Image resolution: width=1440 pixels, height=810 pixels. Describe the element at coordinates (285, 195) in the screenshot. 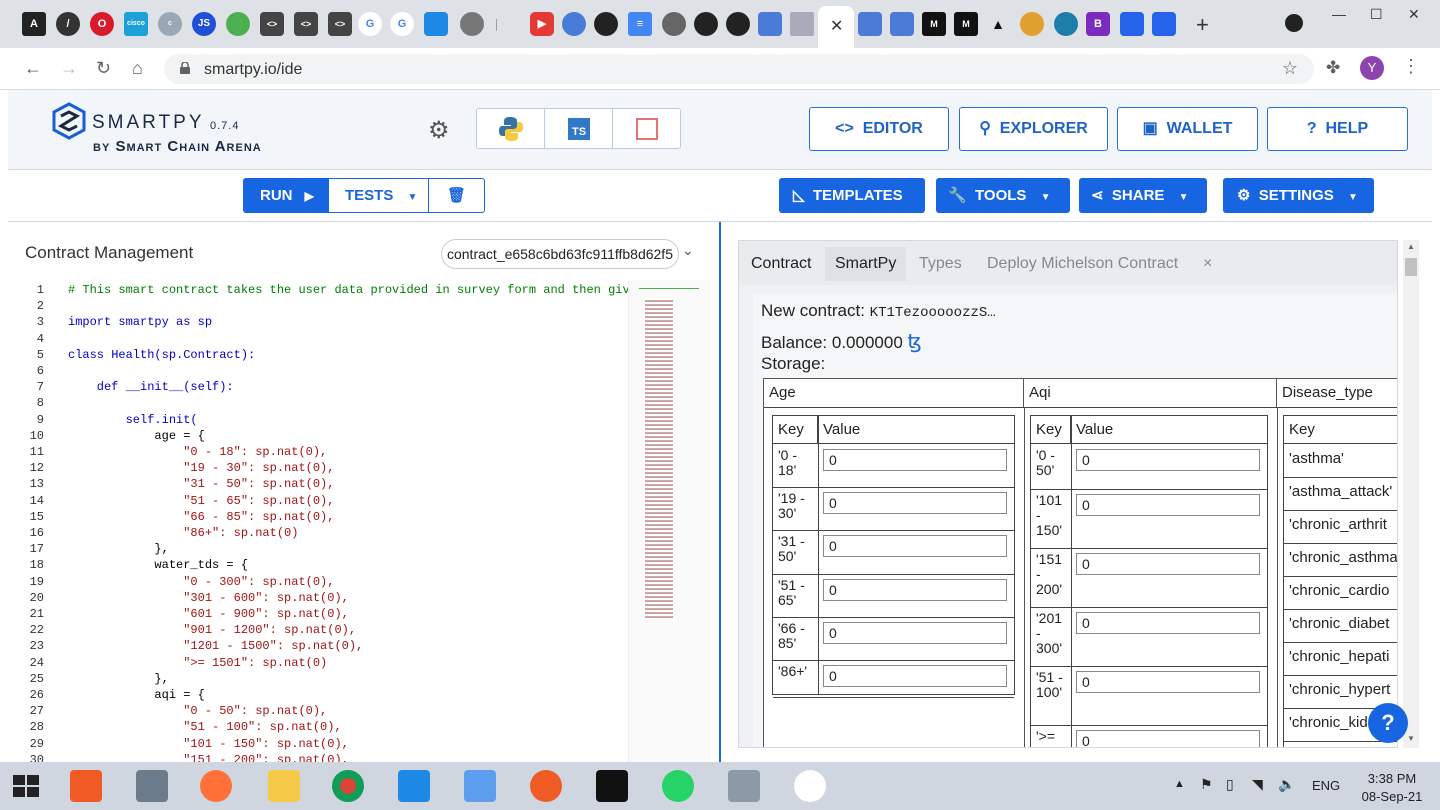

I see `run-button: RUN ▶` at that location.